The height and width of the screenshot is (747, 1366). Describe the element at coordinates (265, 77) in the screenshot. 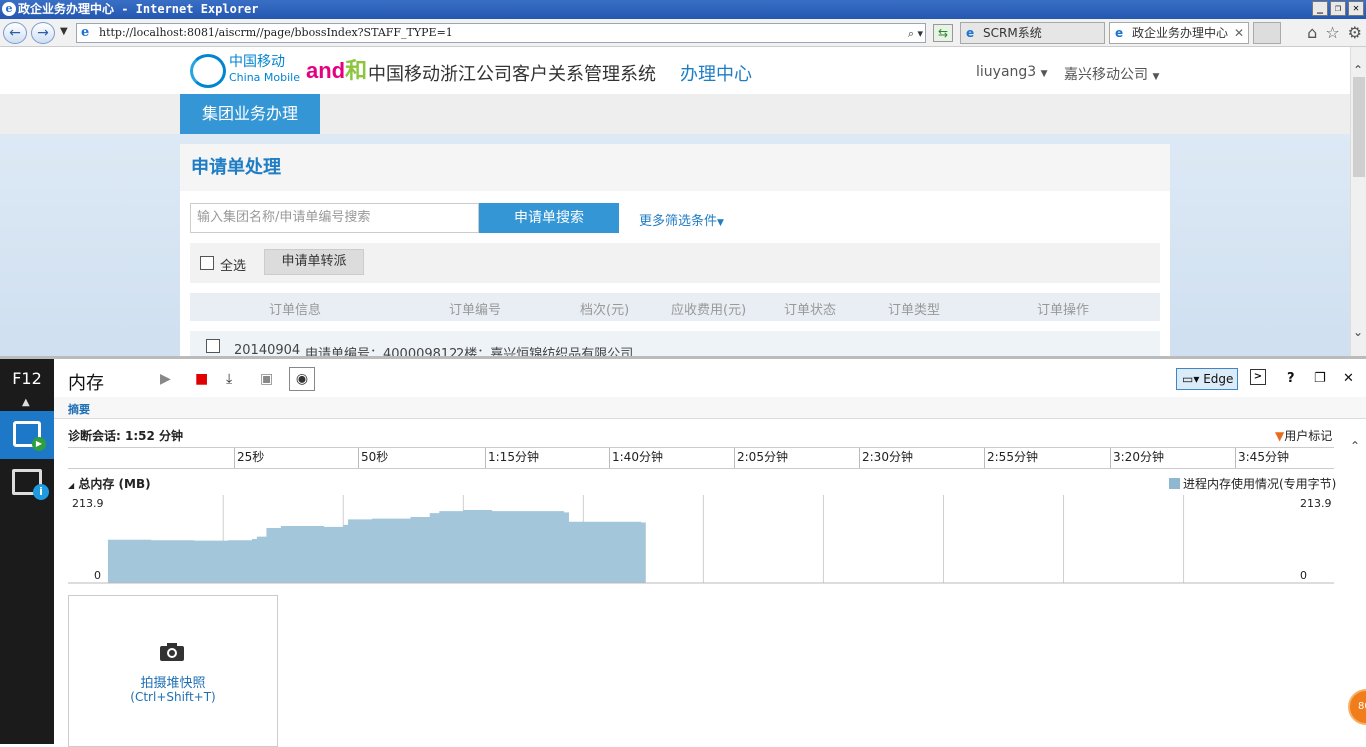

I see `logo-en: China Mobile` at that location.